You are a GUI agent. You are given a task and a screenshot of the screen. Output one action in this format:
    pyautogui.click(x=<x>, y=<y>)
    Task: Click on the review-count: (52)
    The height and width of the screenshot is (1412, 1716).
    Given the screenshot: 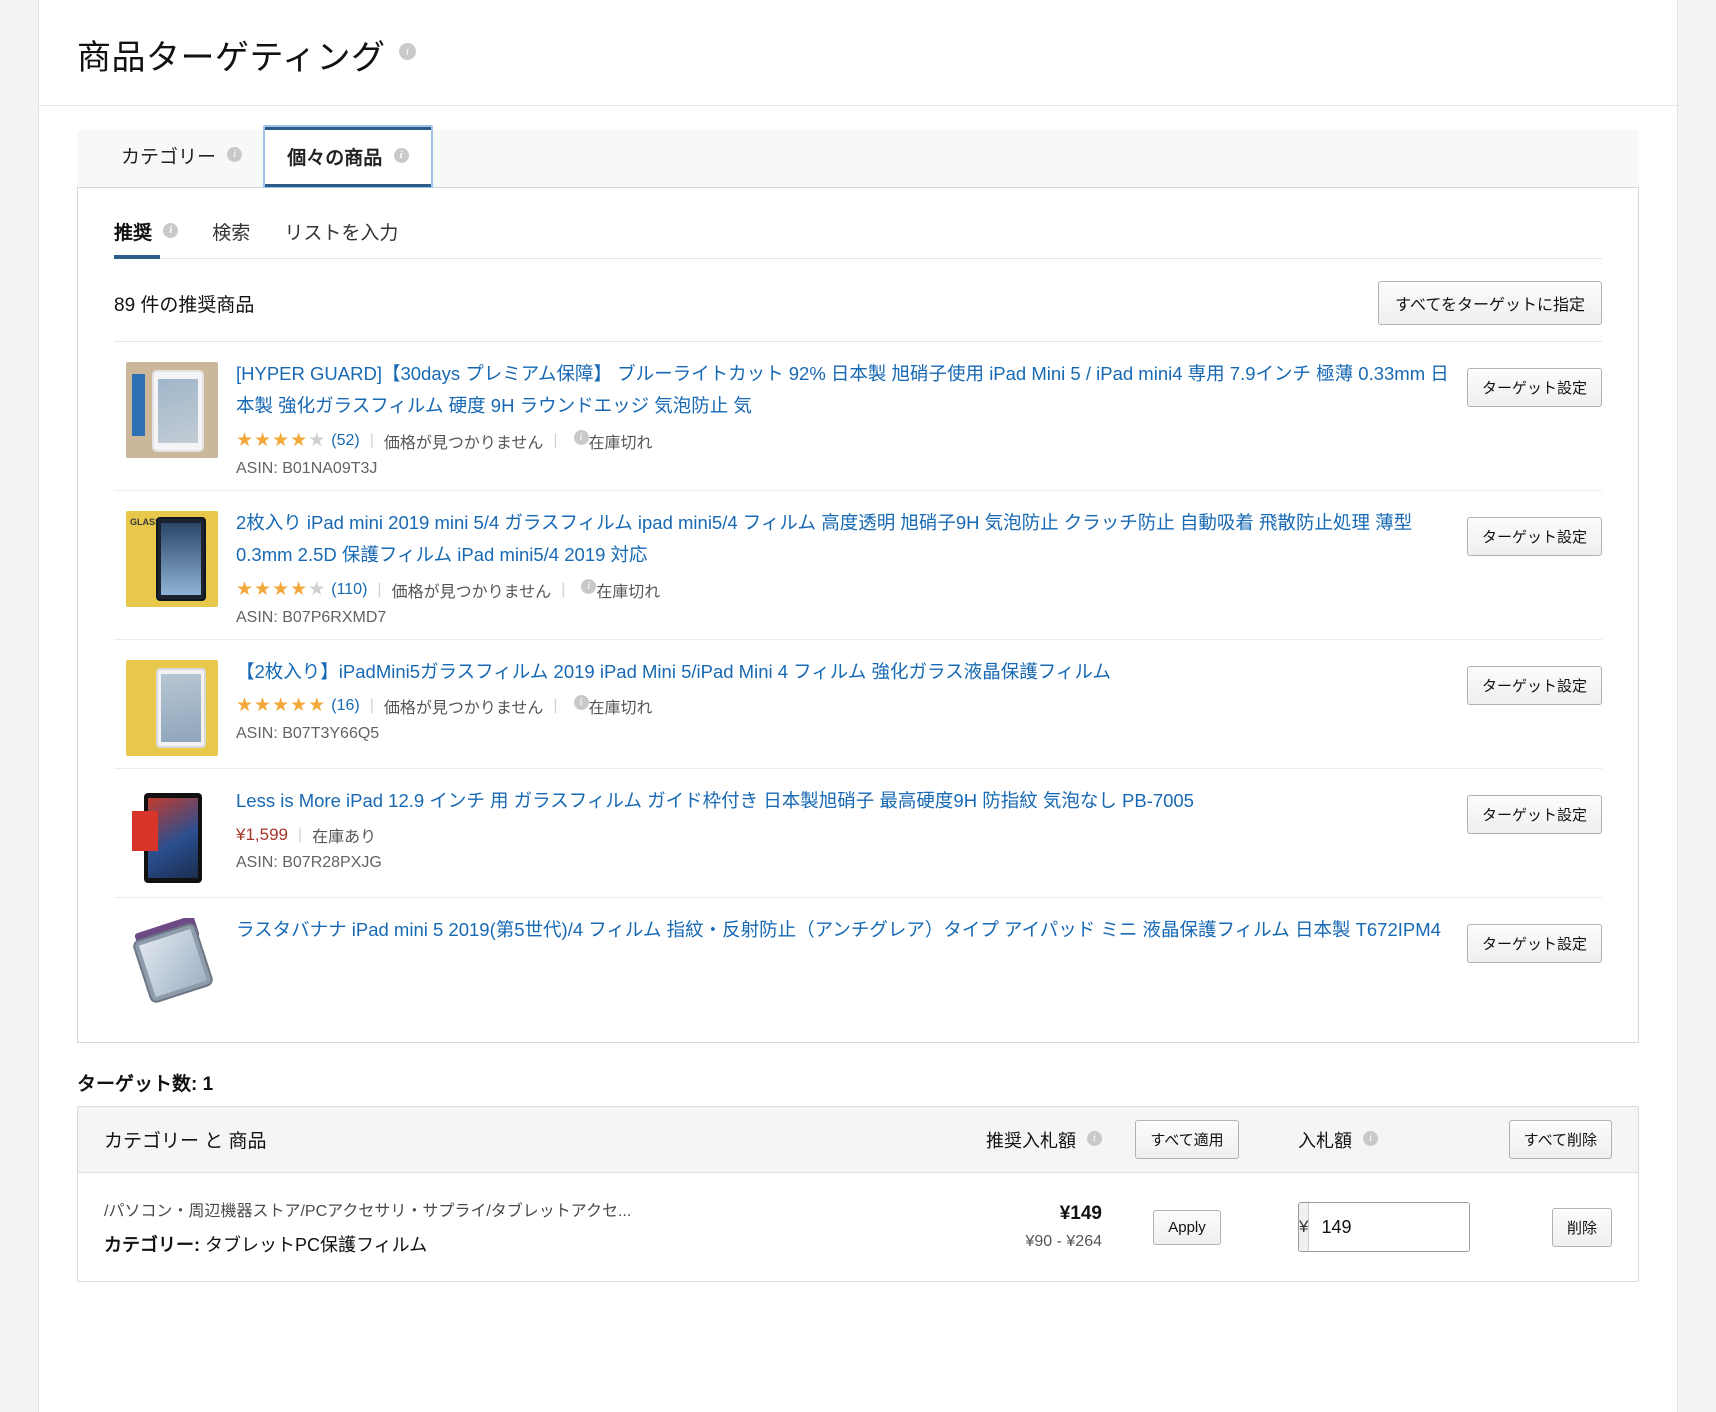 What is the action you would take?
    pyautogui.click(x=345, y=441)
    